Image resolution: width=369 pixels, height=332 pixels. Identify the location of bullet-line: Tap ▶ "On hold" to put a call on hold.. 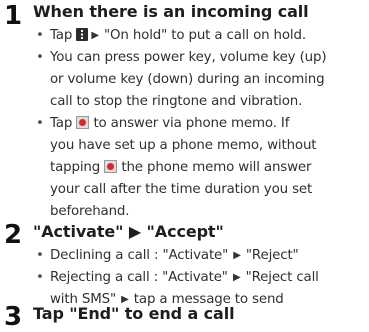
(188, 36).